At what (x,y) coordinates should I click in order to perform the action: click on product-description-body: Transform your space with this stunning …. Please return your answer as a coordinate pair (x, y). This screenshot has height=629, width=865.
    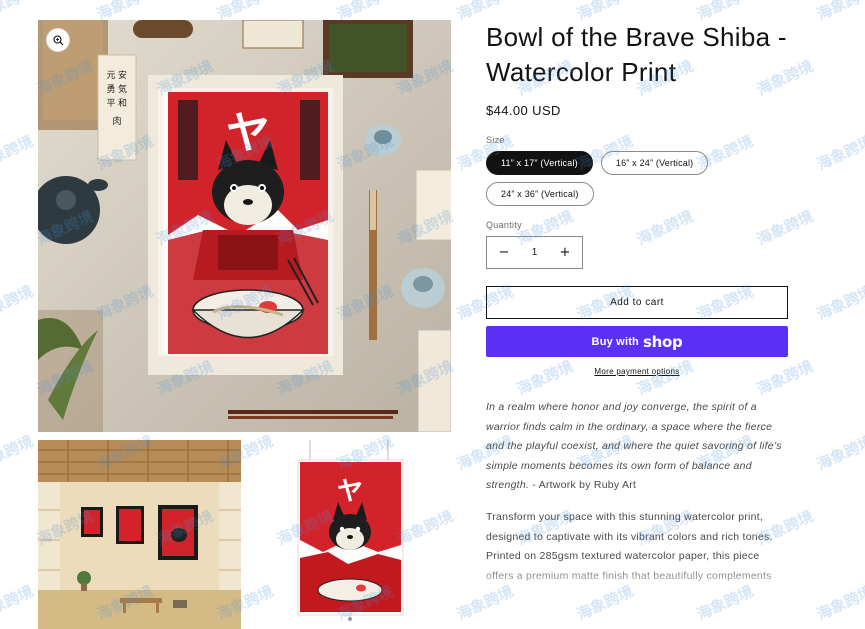
    Looking at the image, I should click on (629, 546).